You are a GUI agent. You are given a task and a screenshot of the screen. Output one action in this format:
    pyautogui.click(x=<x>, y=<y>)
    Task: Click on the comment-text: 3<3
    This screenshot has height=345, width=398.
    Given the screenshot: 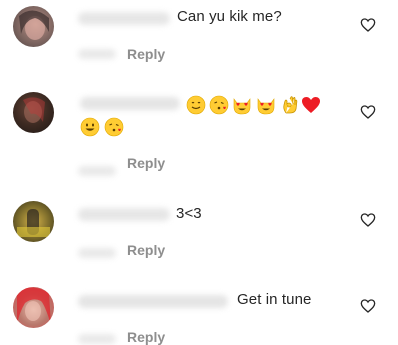 What is the action you would take?
    pyautogui.click(x=189, y=213)
    